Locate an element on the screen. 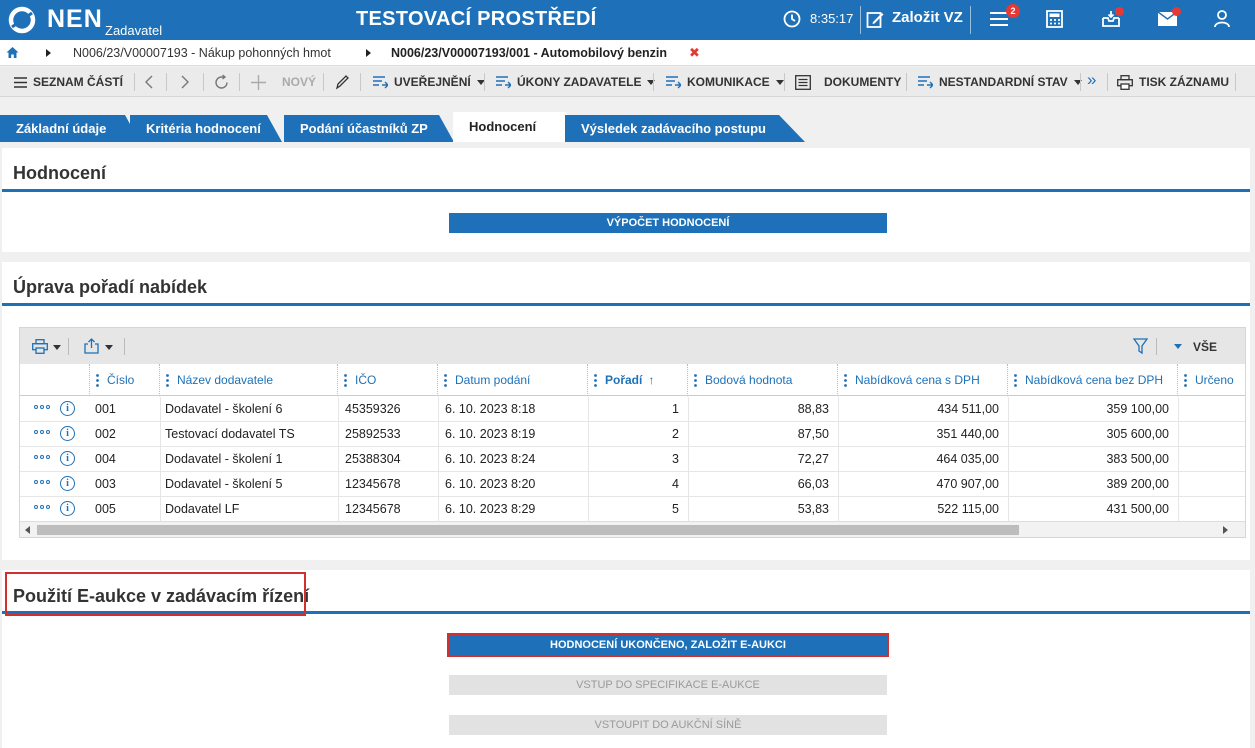 The height and width of the screenshot is (748, 1255). header-number: Číslo is located at coordinates (125, 380).